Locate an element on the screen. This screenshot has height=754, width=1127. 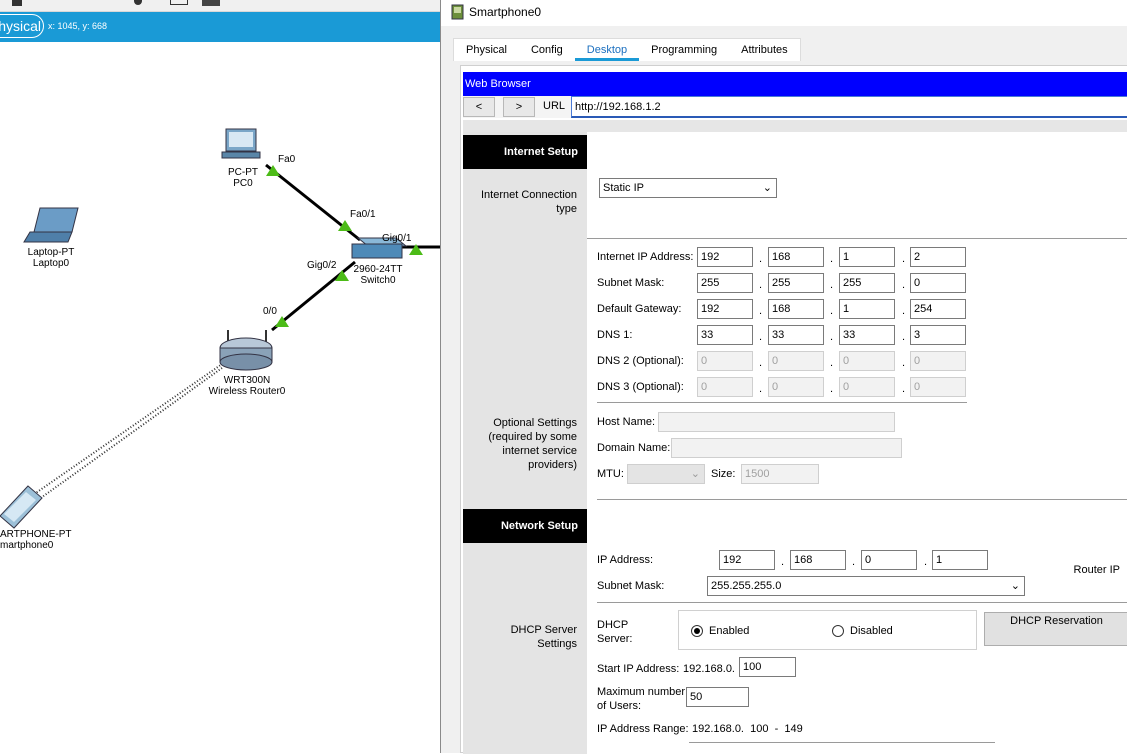
port-label-fa0-1: Fa0/1 is located at coordinates (363, 214).